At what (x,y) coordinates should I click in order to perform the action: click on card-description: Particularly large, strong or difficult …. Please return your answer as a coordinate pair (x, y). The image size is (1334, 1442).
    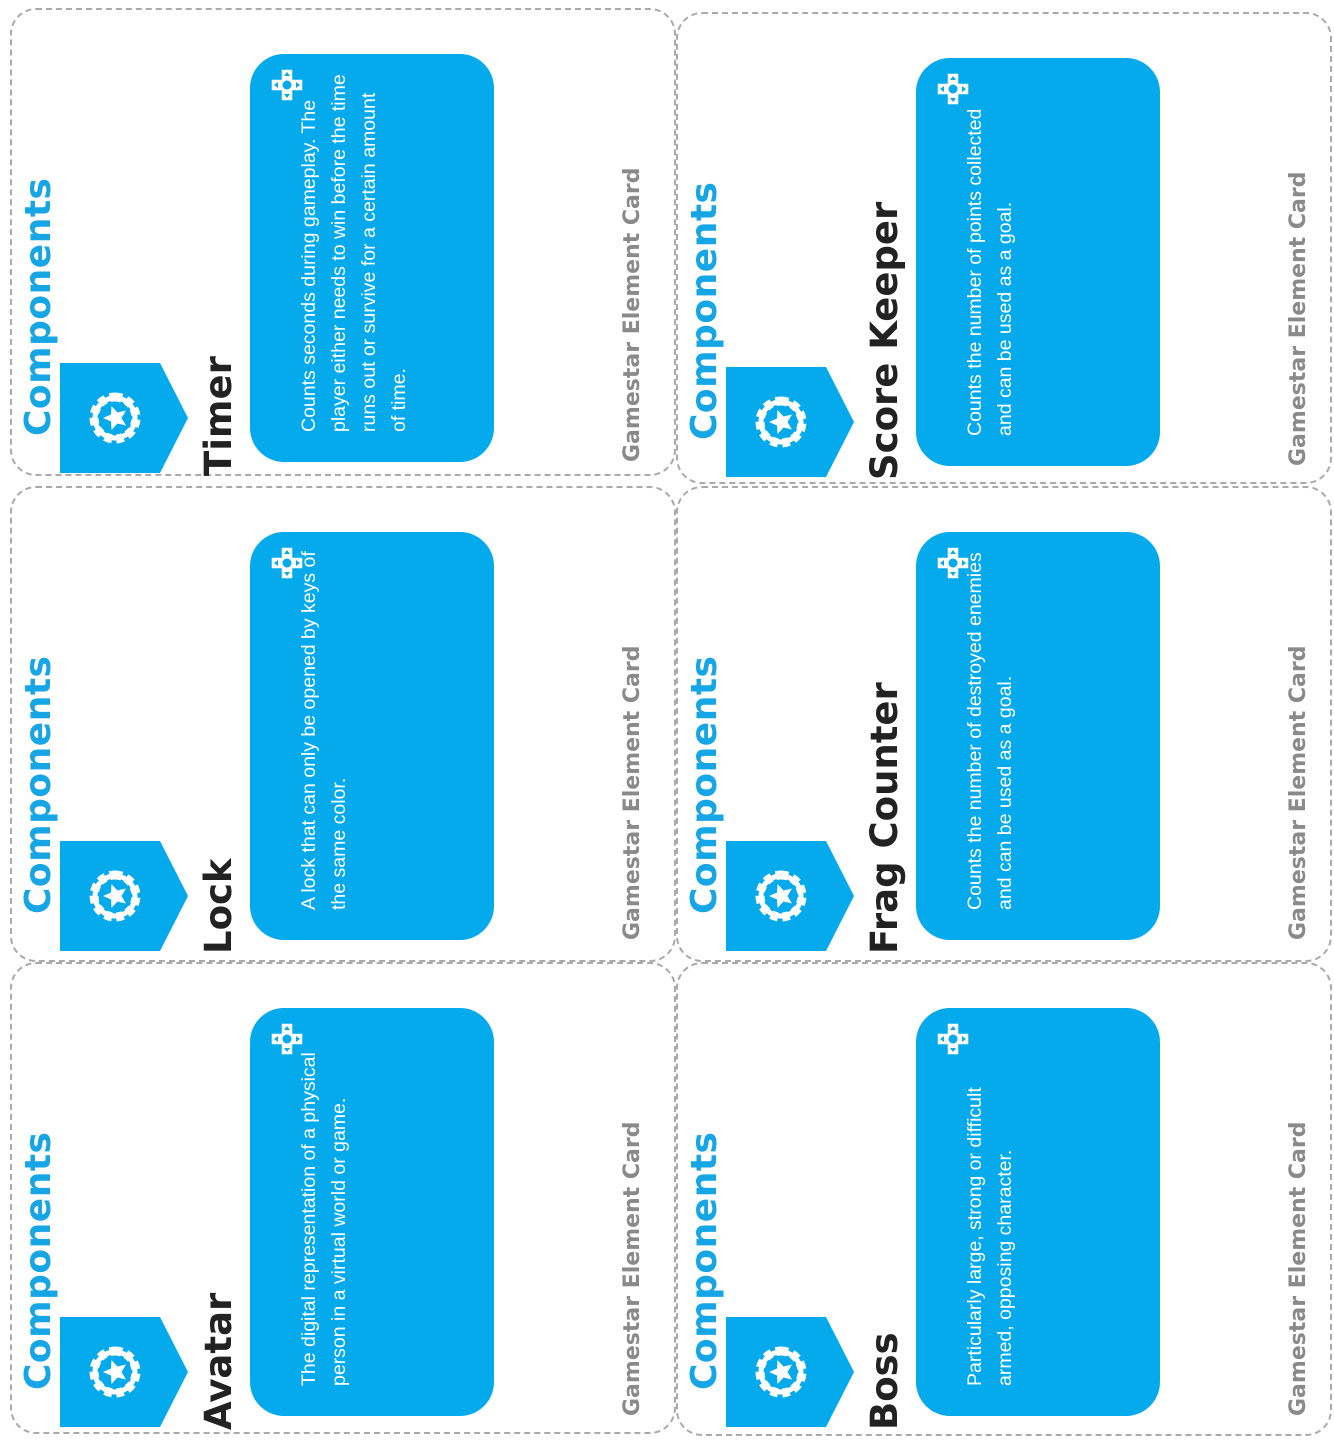
    Looking at the image, I should click on (990, 1236).